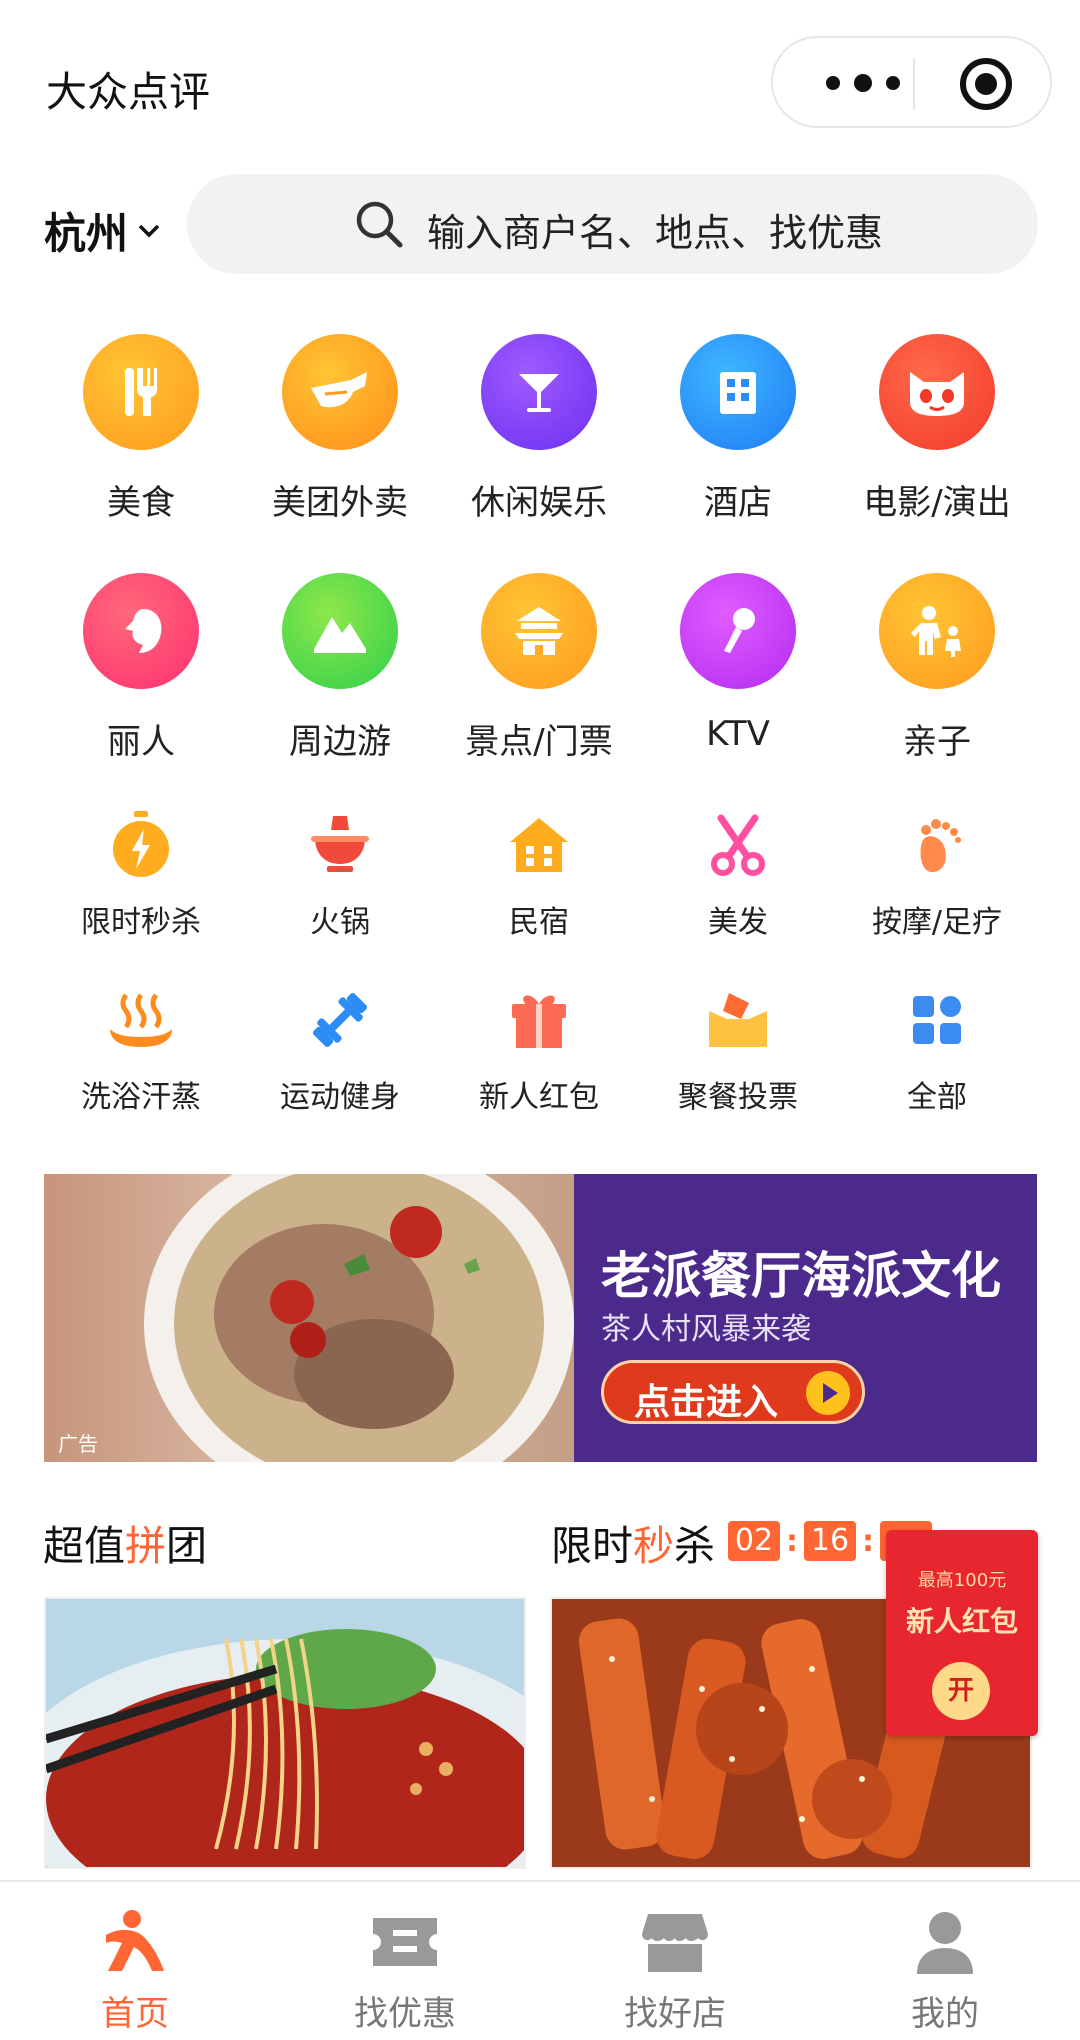 This screenshot has height=2040, width=1080. What do you see at coordinates (937, 503) in the screenshot?
I see `category-label: 电影/演出` at bounding box center [937, 503].